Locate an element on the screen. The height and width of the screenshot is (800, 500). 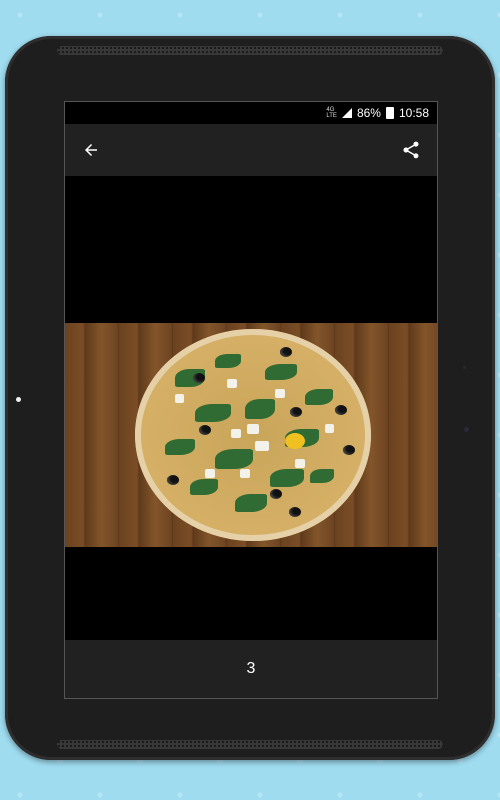
clock: 10:58 is located at coordinates (413, 113).